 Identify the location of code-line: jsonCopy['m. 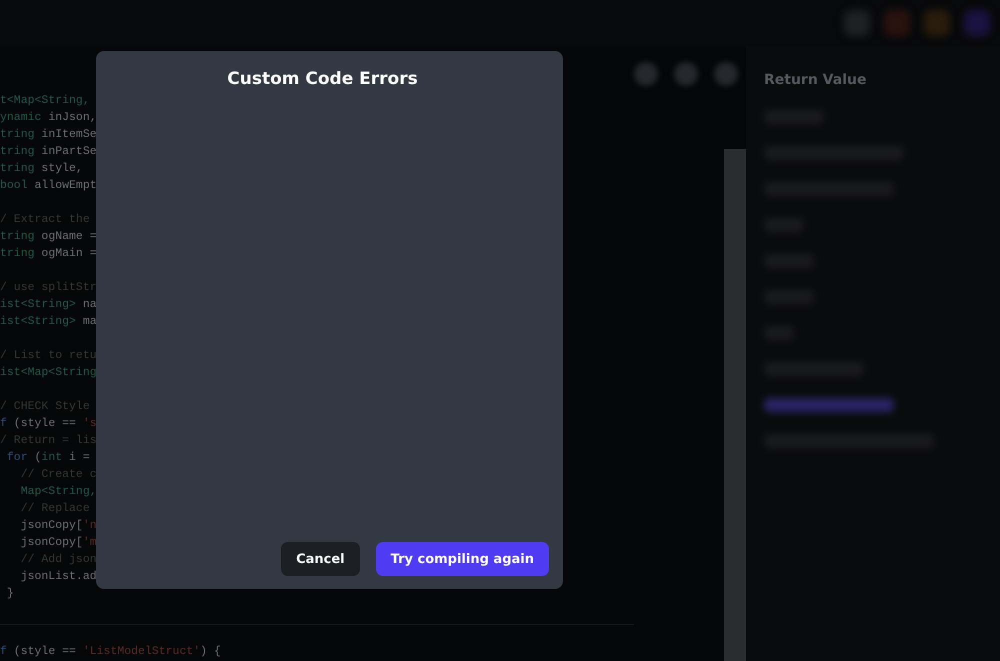
(58, 543).